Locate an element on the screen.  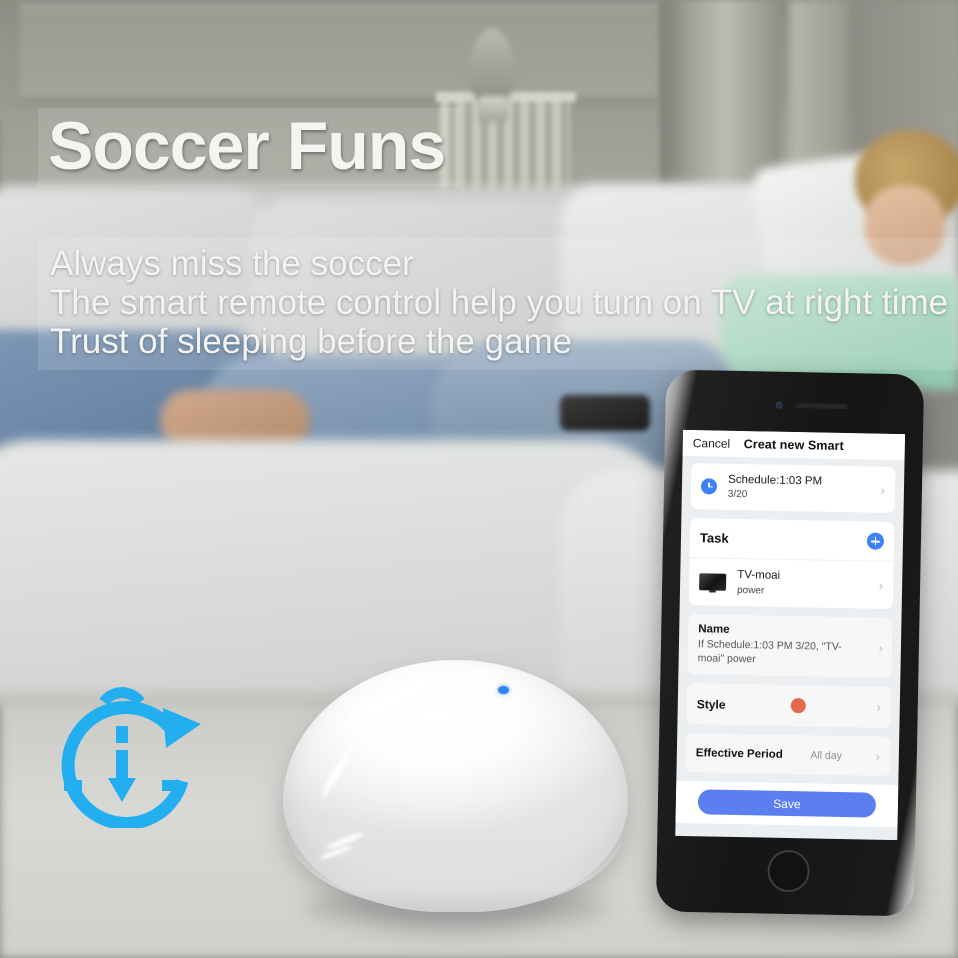
headline-banner: Soccer Funs is located at coordinates (249, 148).